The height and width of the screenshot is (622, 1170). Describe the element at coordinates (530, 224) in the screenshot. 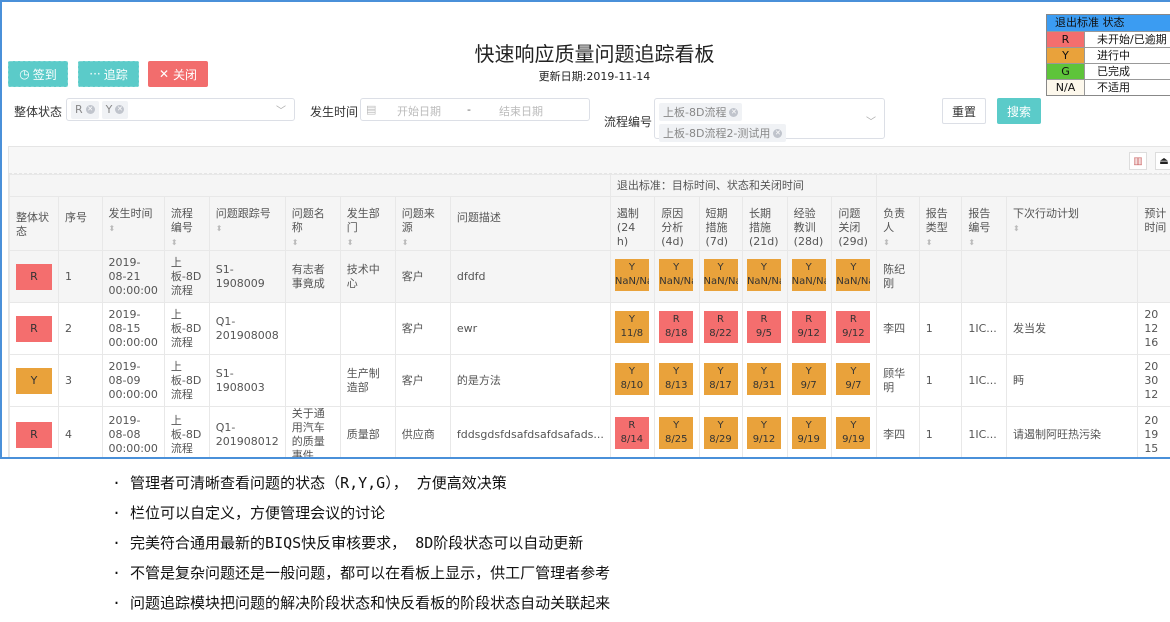

I see `column-header: 问题描述` at that location.